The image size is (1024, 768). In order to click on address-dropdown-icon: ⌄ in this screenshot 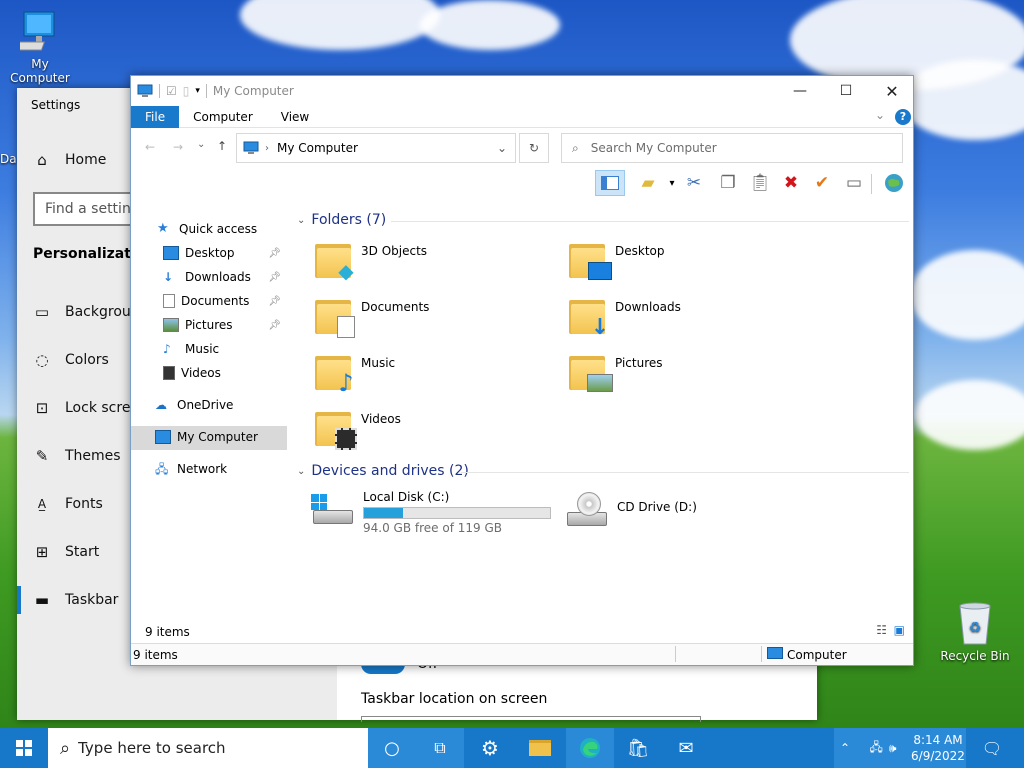, I will do `click(502, 148)`.